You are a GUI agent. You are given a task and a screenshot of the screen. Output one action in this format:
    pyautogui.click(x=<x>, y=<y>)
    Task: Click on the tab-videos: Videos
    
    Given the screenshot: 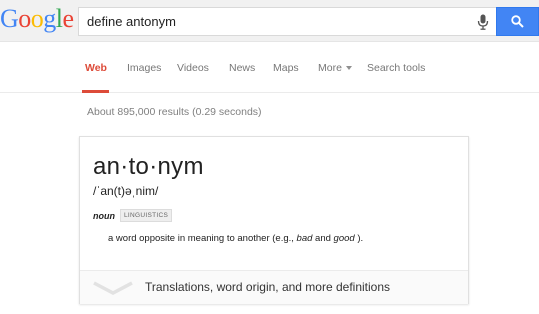 What is the action you would take?
    pyautogui.click(x=193, y=68)
    